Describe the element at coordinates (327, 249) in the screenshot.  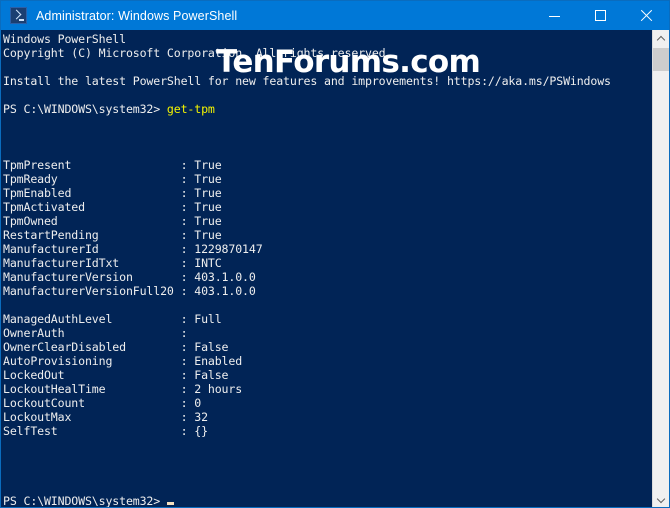
I see `console-line: ManufacturerId : 1229870147` at that location.